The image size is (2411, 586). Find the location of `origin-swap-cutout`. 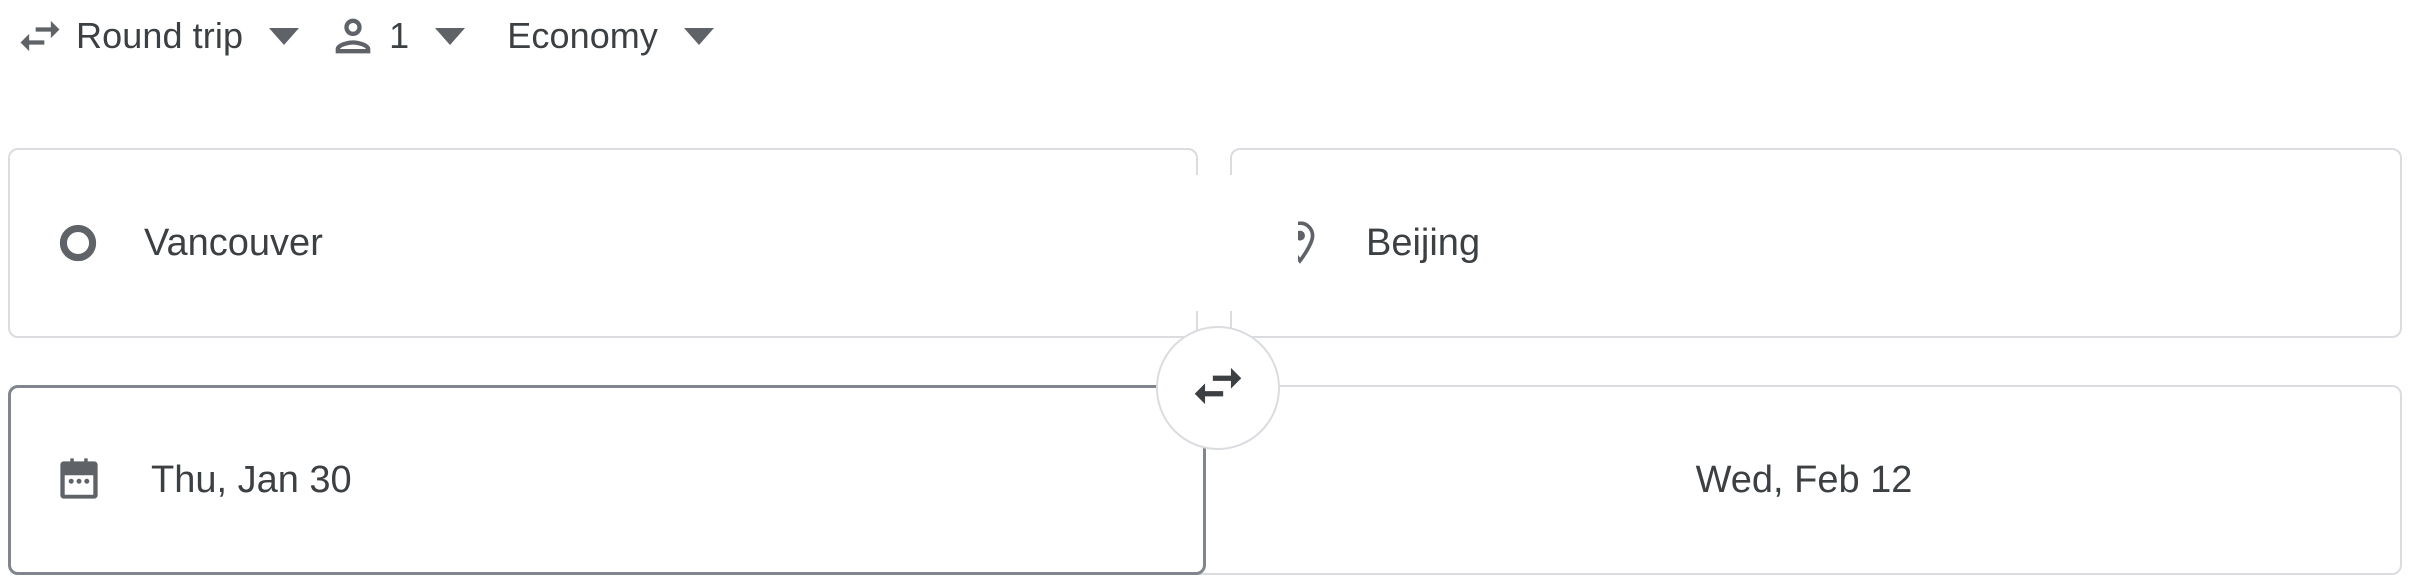

origin-swap-cutout is located at coordinates (1164, 243).